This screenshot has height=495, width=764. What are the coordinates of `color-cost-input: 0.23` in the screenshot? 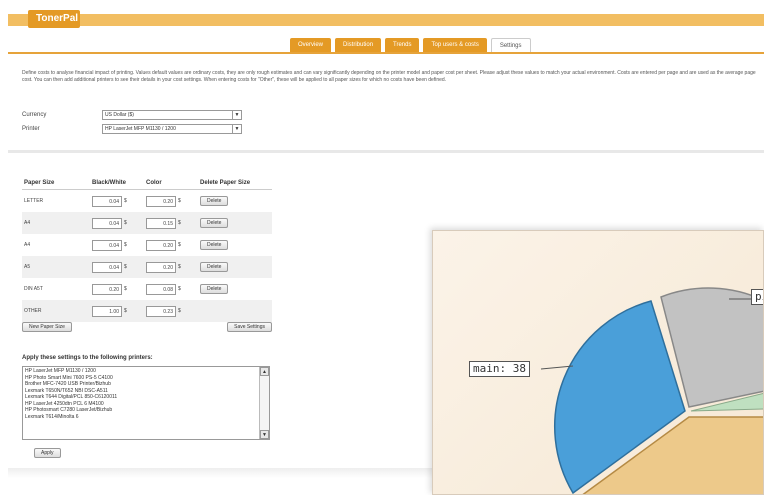 It's located at (161, 311).